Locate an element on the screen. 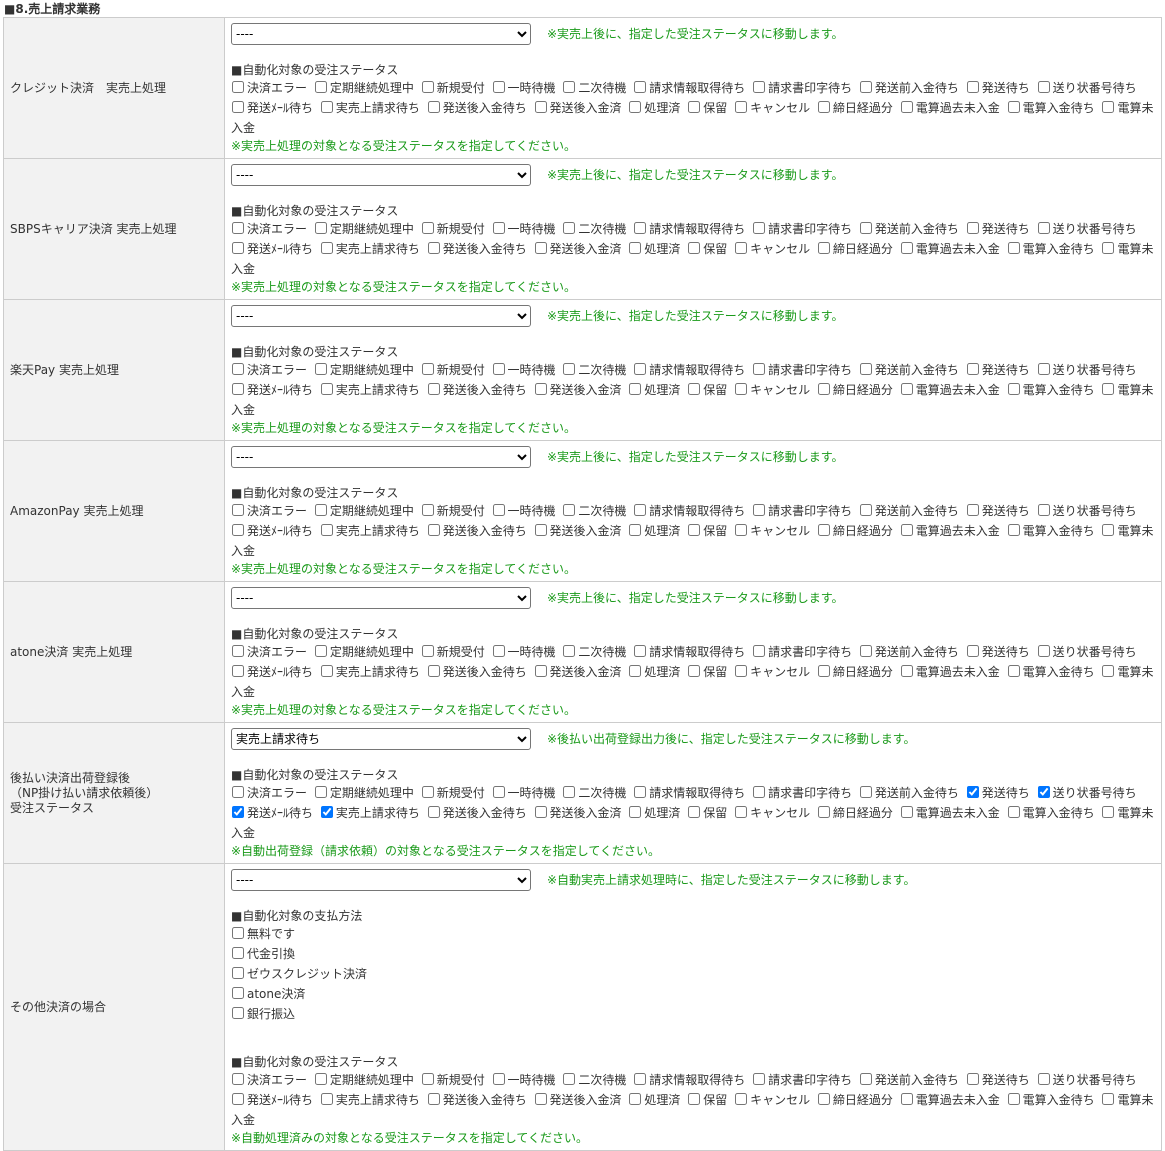 Image resolution: width=1165 pixels, height=1151 pixels. status-option: 一時待機 is located at coordinates (524, 793).